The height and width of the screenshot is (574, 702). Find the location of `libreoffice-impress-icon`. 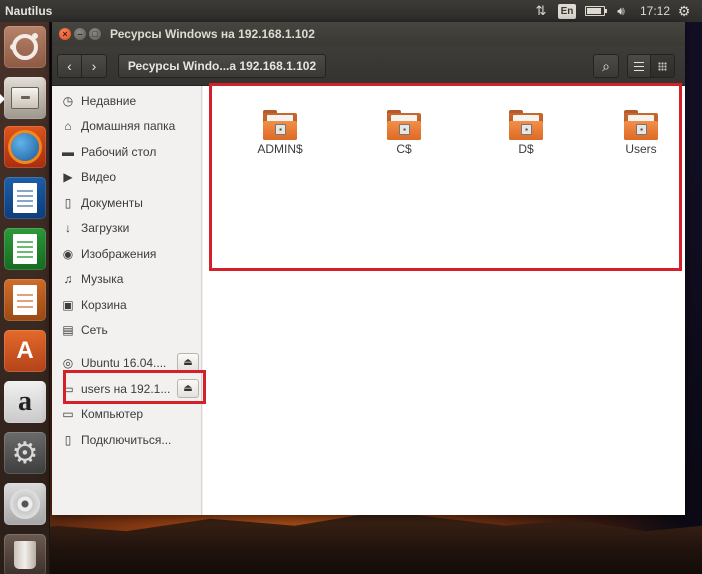

libreoffice-impress-icon is located at coordinates (25, 300).